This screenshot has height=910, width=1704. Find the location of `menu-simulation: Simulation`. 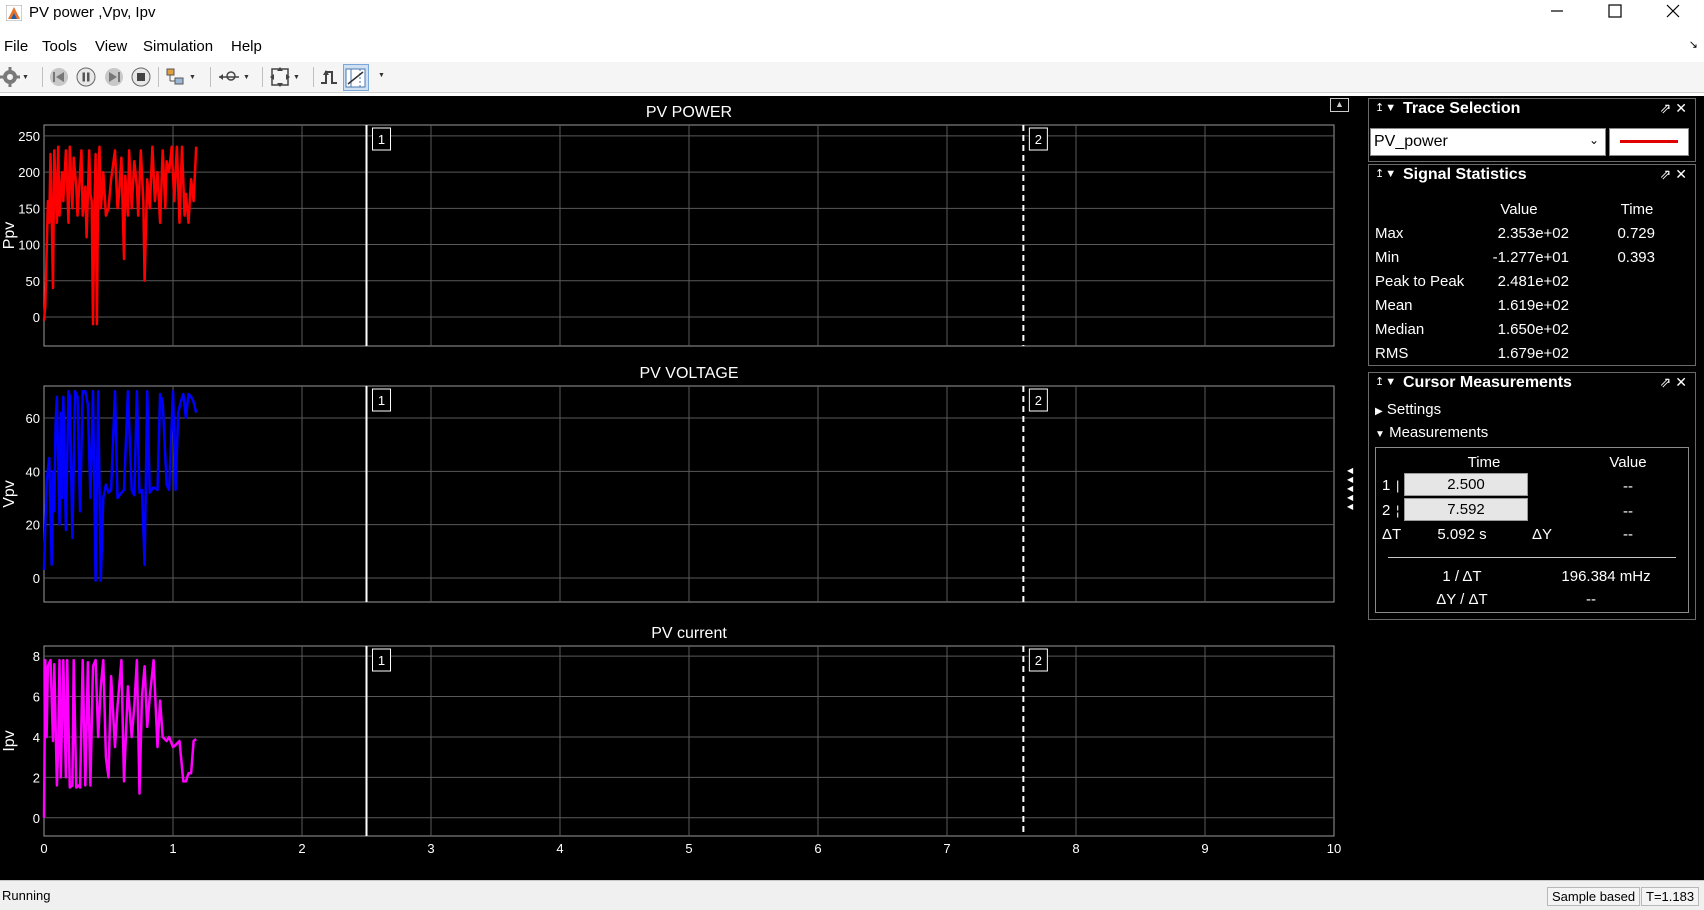

menu-simulation: Simulation is located at coordinates (178, 46).